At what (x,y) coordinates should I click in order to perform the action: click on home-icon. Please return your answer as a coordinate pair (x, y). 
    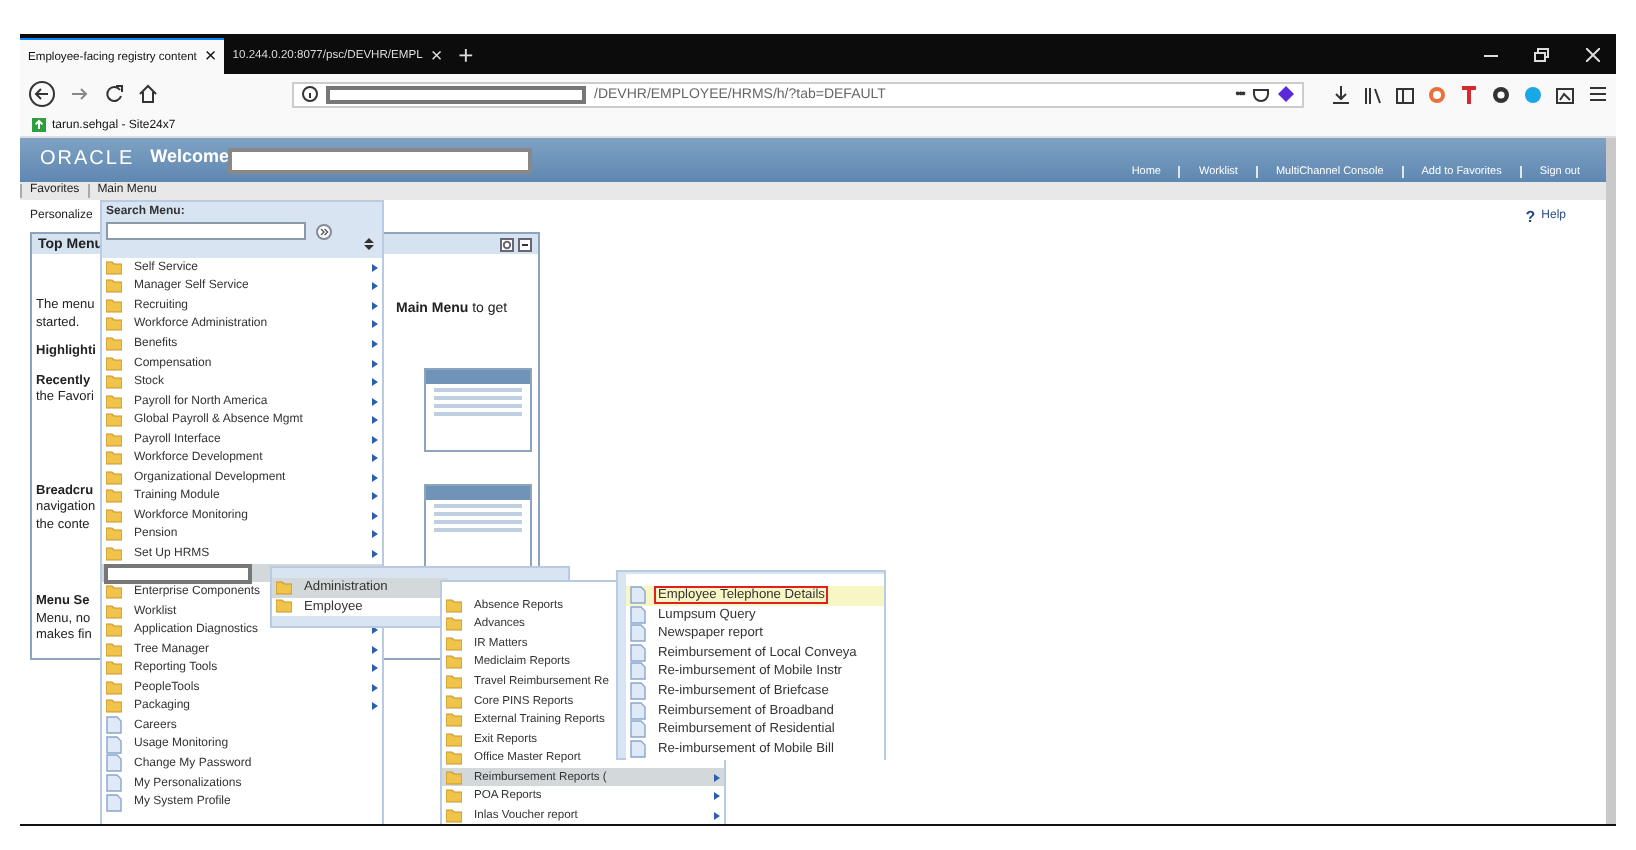
    Looking at the image, I should click on (148, 94).